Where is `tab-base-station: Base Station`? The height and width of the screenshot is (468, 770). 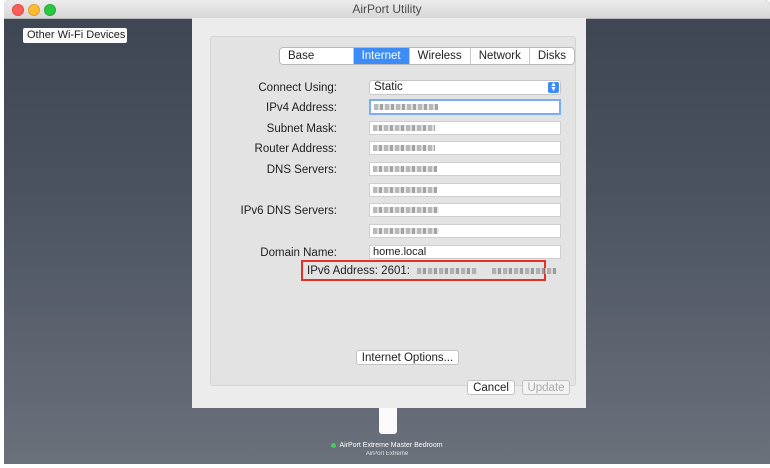
tab-base-station: Base Station is located at coordinates (317, 56).